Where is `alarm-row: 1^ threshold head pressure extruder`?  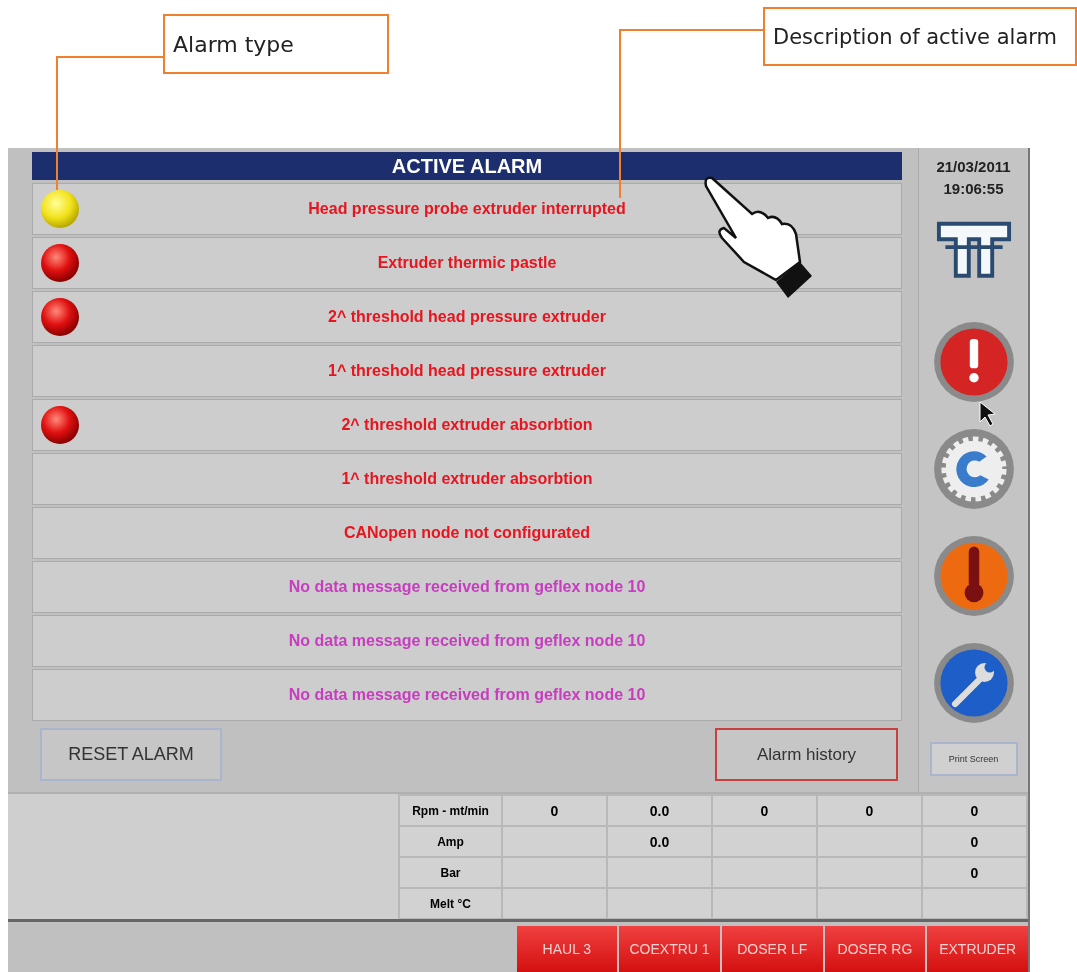 alarm-row: 1^ threshold head pressure extruder is located at coordinates (467, 371).